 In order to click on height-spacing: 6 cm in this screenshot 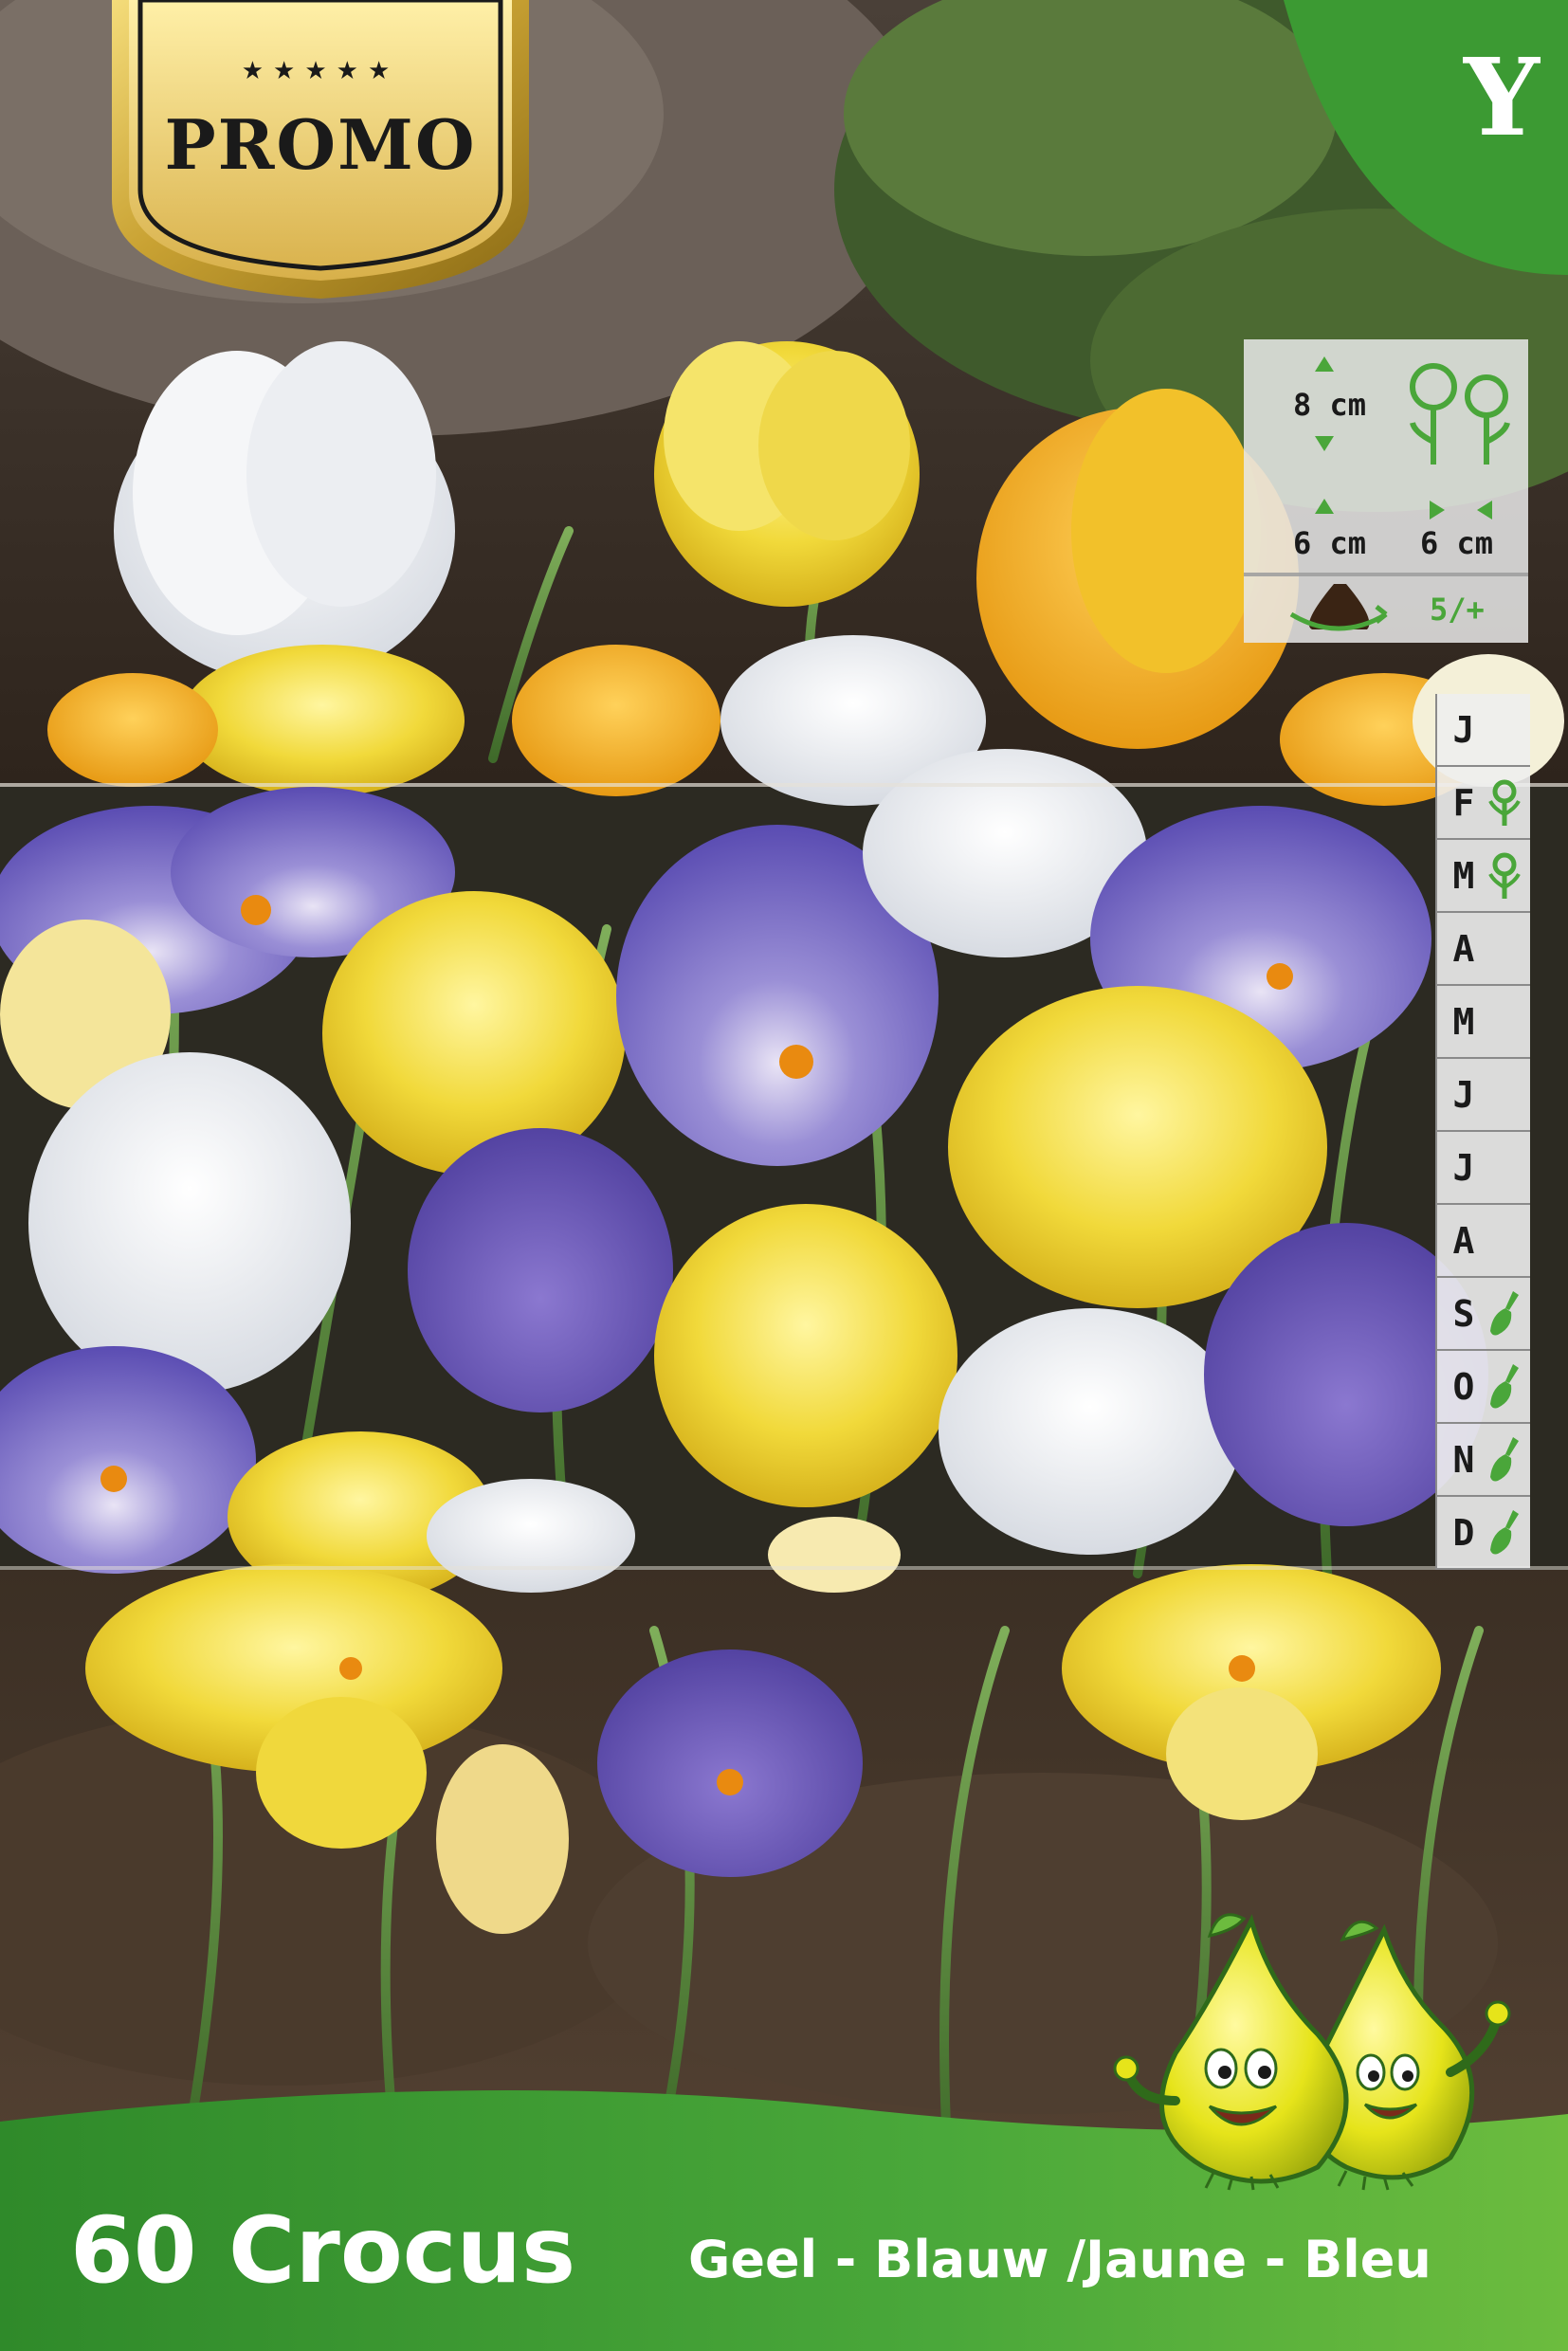, I will do `click(1330, 543)`.